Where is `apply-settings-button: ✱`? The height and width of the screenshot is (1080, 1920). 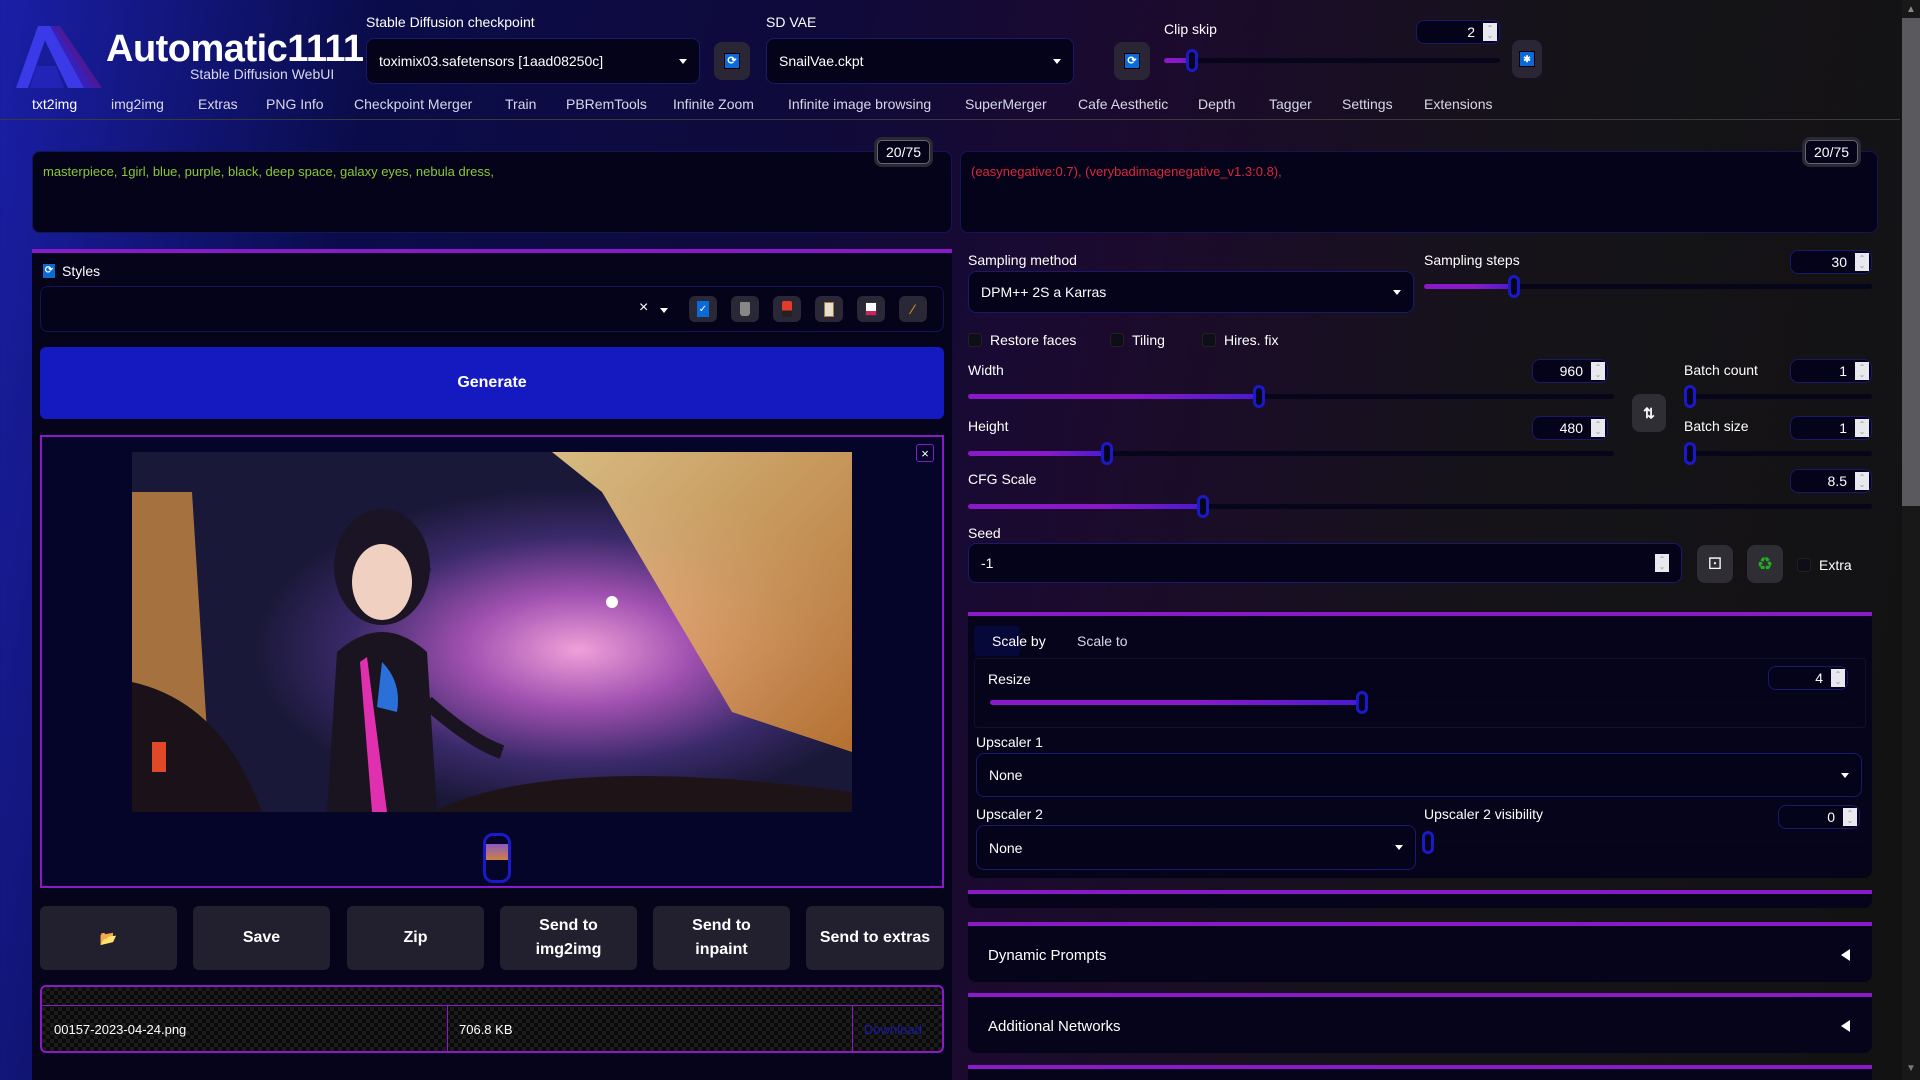 apply-settings-button: ✱ is located at coordinates (1527, 59).